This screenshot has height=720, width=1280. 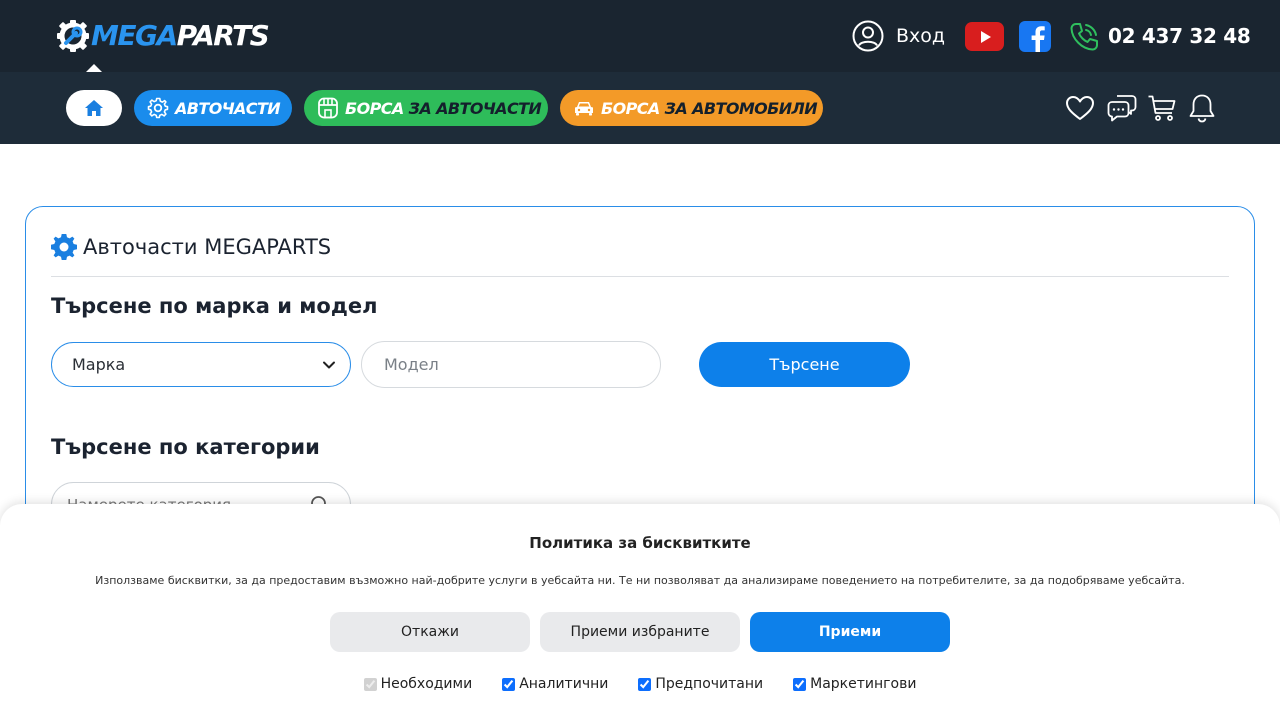 I want to click on cookie-check-label: Аналитични, so click(x=564, y=684).